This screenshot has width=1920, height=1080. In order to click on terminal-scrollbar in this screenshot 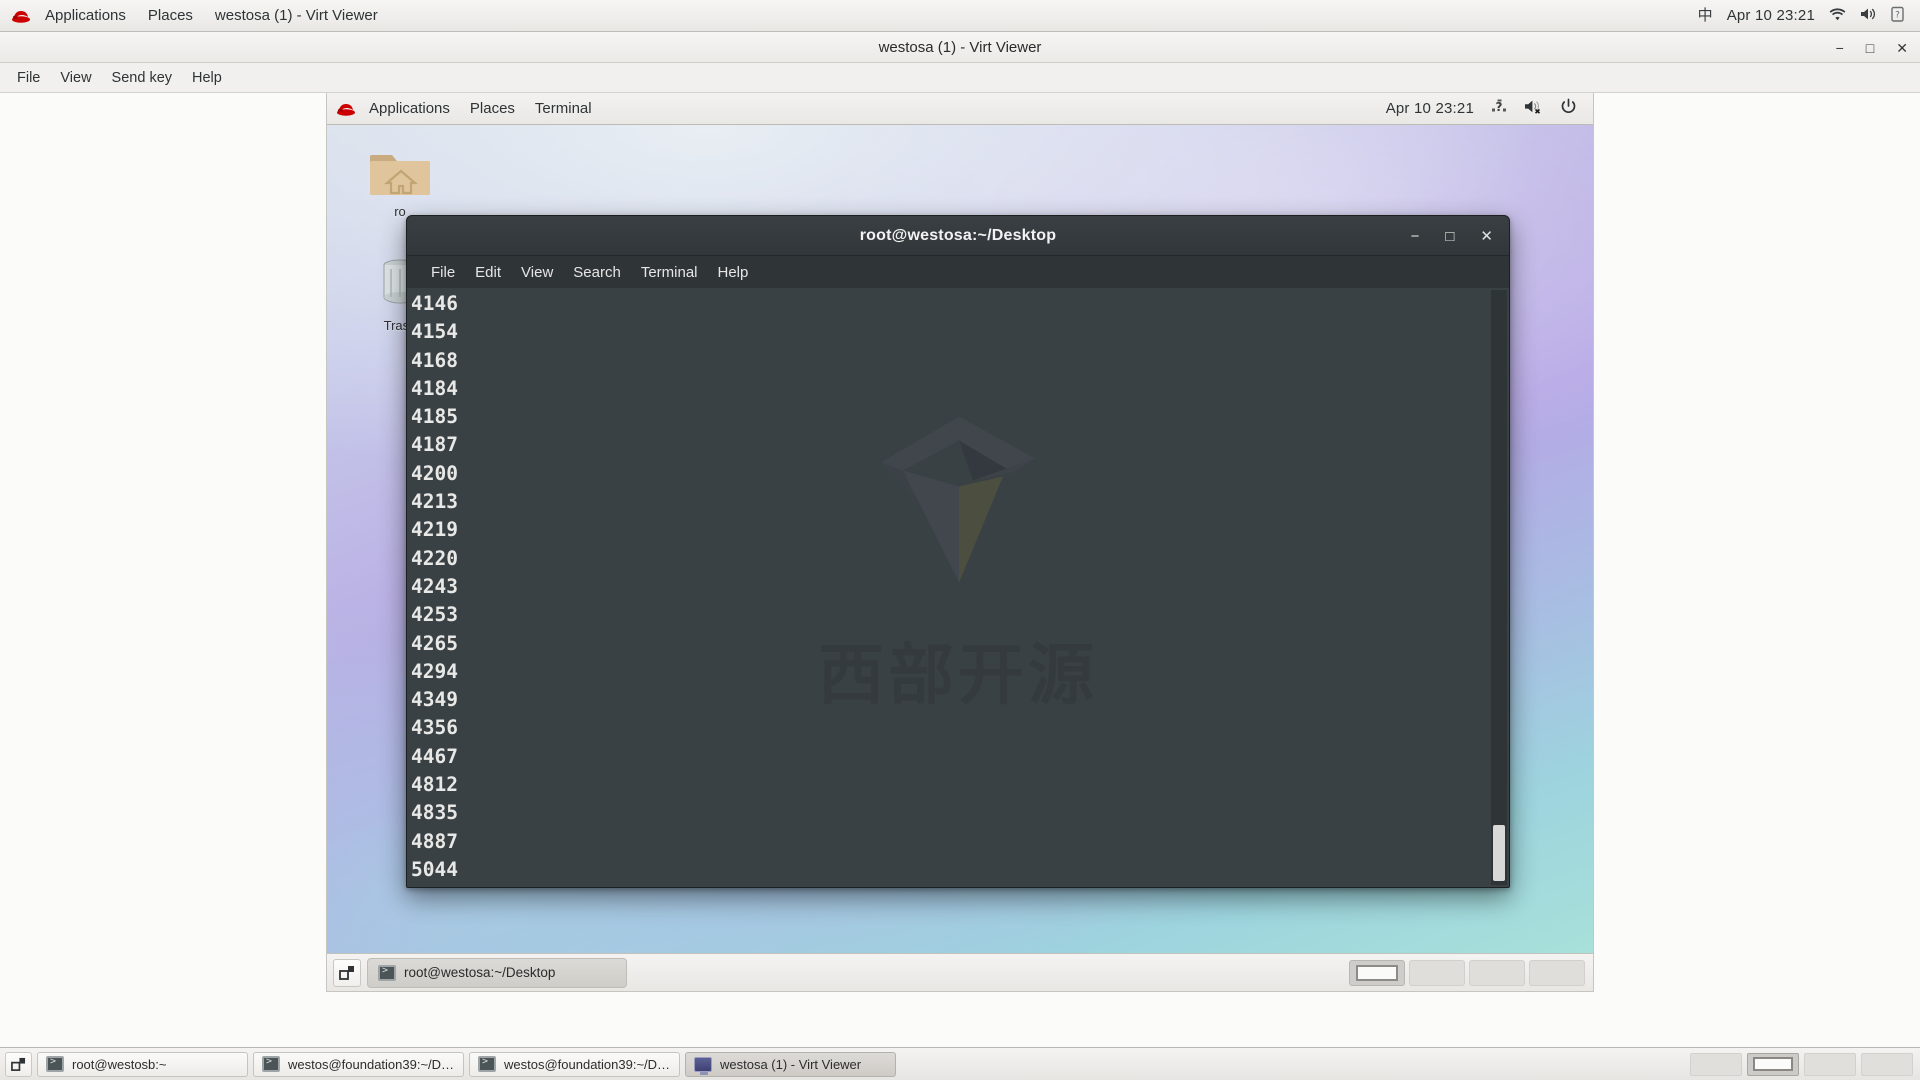, I will do `click(1499, 587)`.